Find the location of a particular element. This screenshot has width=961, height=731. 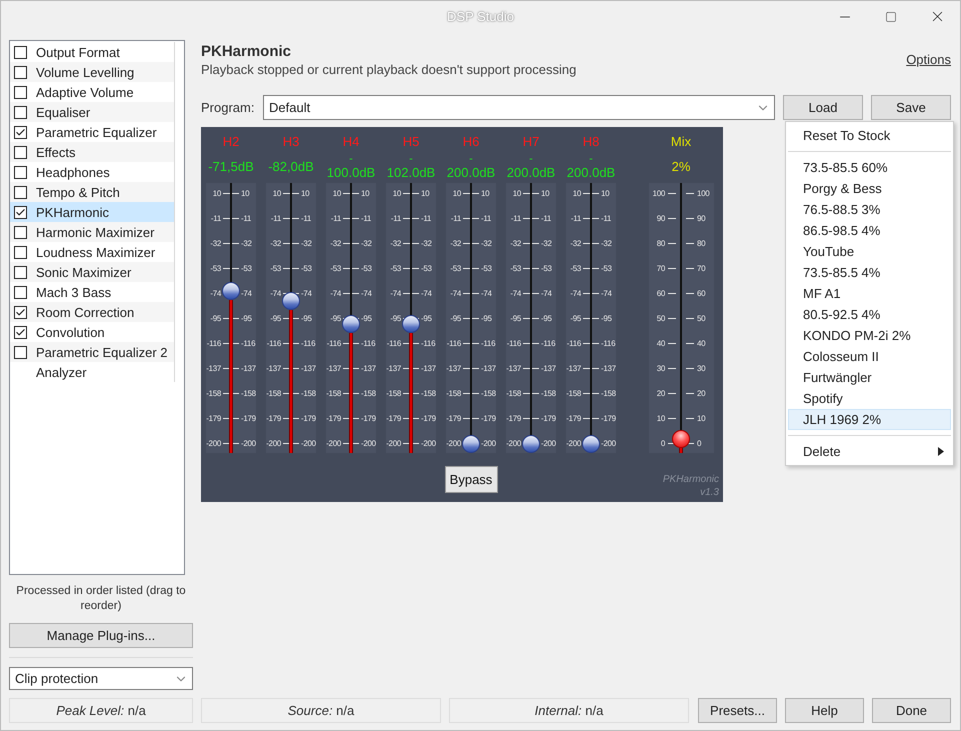

plugin-status: Playback stopped or current playback doesn't support processing is located at coordinates (388, 70).